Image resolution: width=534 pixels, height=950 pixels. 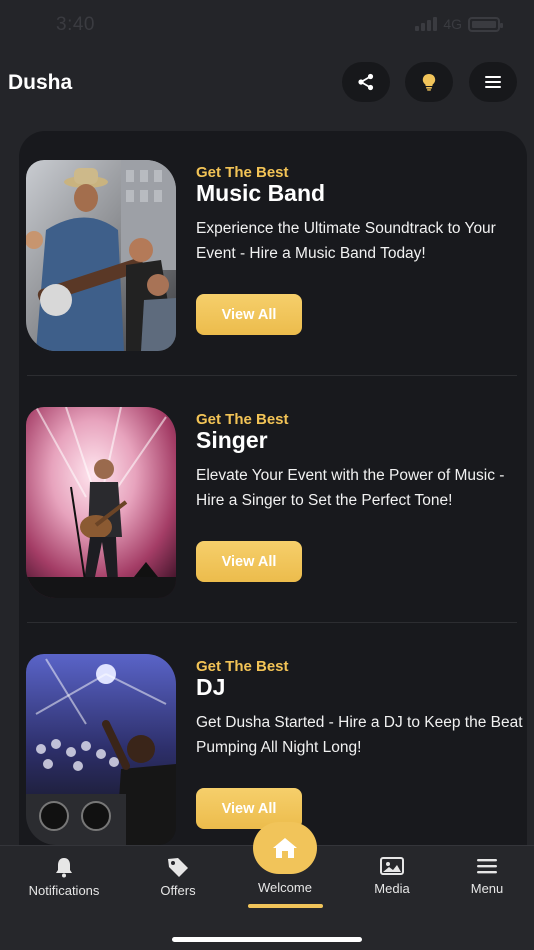 I want to click on nav-menu: Menu, so click(x=487, y=876).